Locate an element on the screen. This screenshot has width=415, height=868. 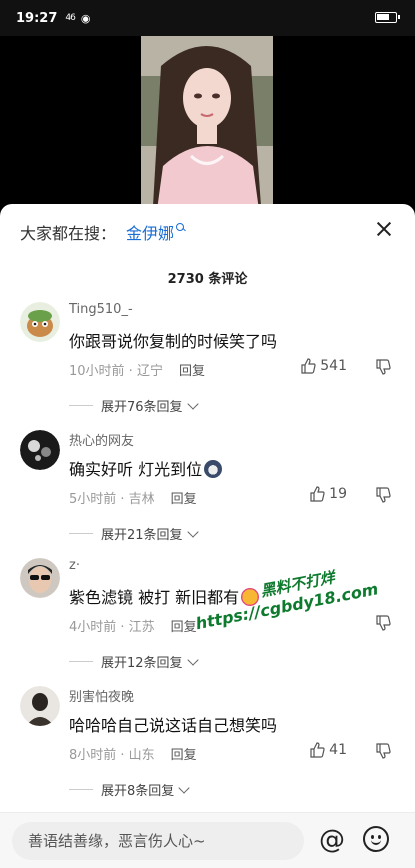
search-prefix: 大家都在搜： is located at coordinates (68, 233).